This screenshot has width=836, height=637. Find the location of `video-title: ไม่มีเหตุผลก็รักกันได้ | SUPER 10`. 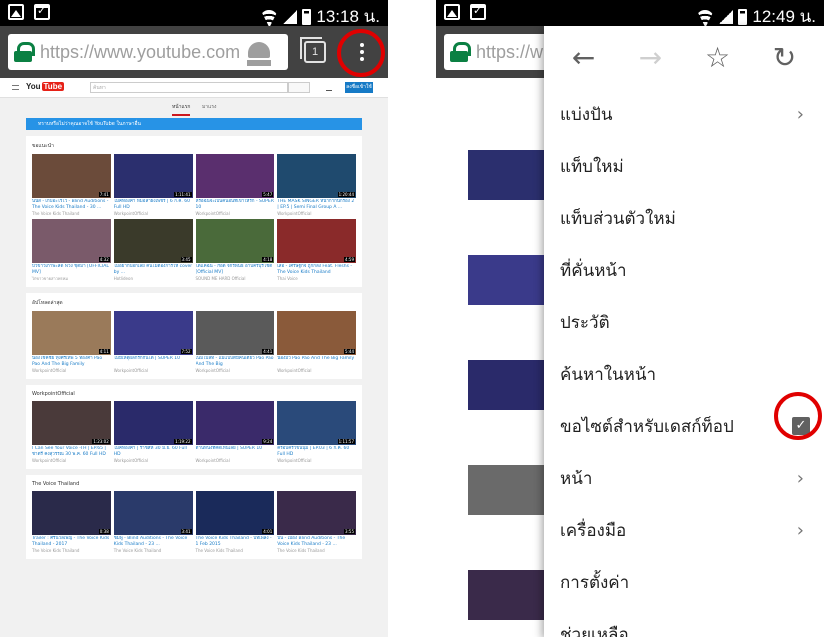

video-title: ไม่มีเหตุผลก็รักกันได้ | SUPER 10 is located at coordinates (153, 362).